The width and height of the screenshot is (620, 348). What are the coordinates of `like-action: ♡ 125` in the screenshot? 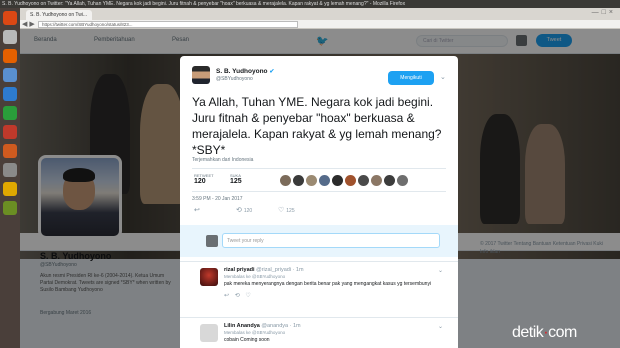 It's located at (286, 210).